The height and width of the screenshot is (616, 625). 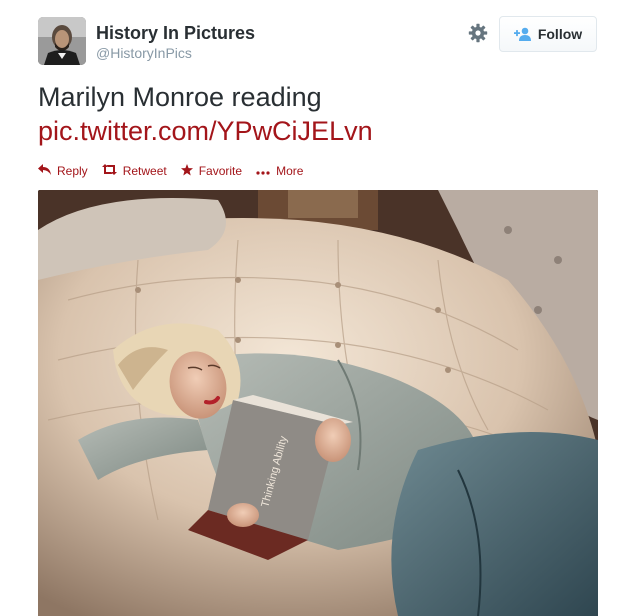 I want to click on follow-label: Follow, so click(x=560, y=34).